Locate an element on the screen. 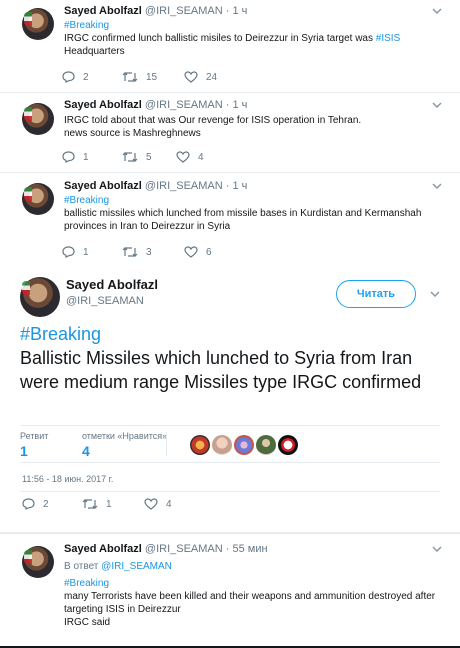 The image size is (460, 648). retweet-stat-label: Ретвит is located at coordinates (34, 436).